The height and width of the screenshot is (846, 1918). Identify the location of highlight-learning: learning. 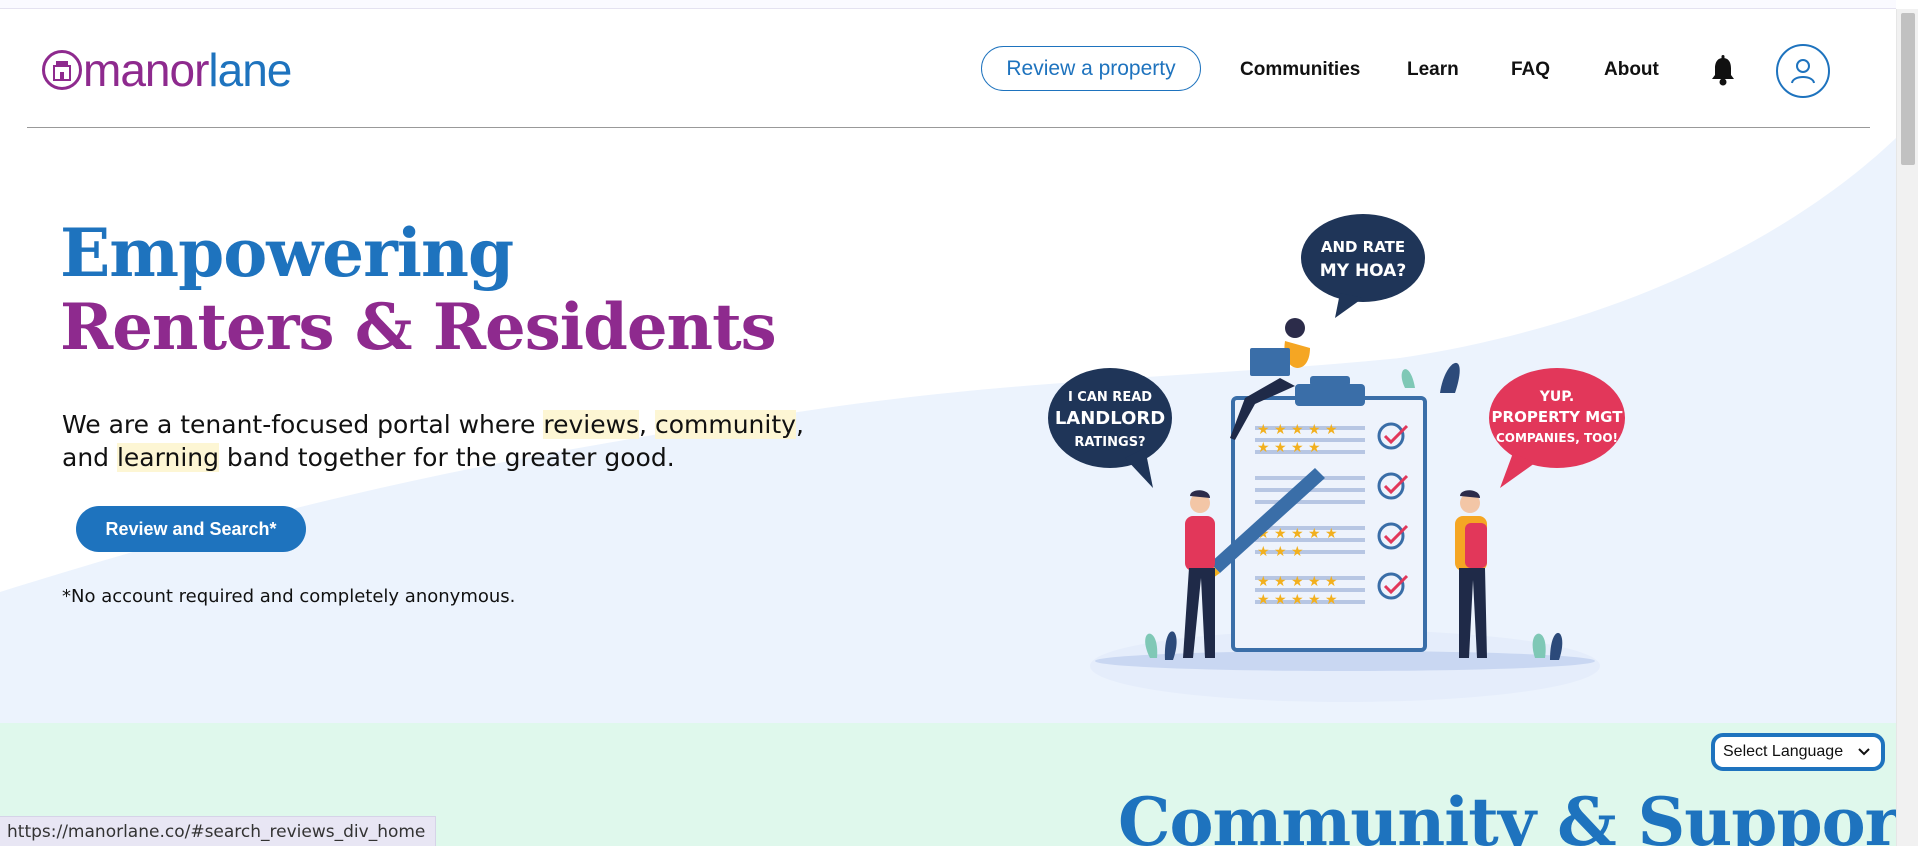
(167, 457).